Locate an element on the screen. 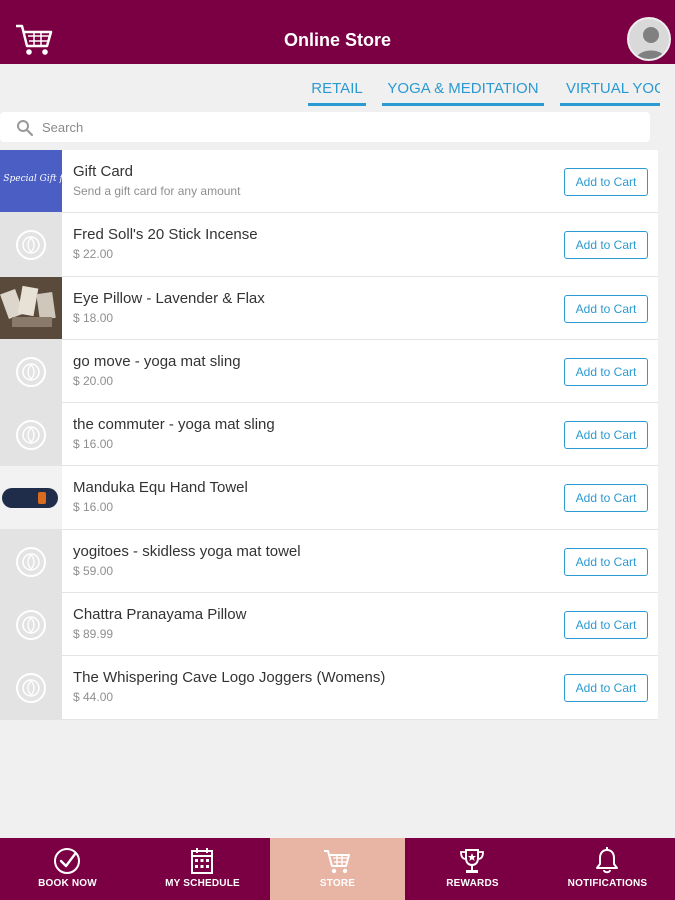  product-price: $ 59.00 is located at coordinates (93, 570).